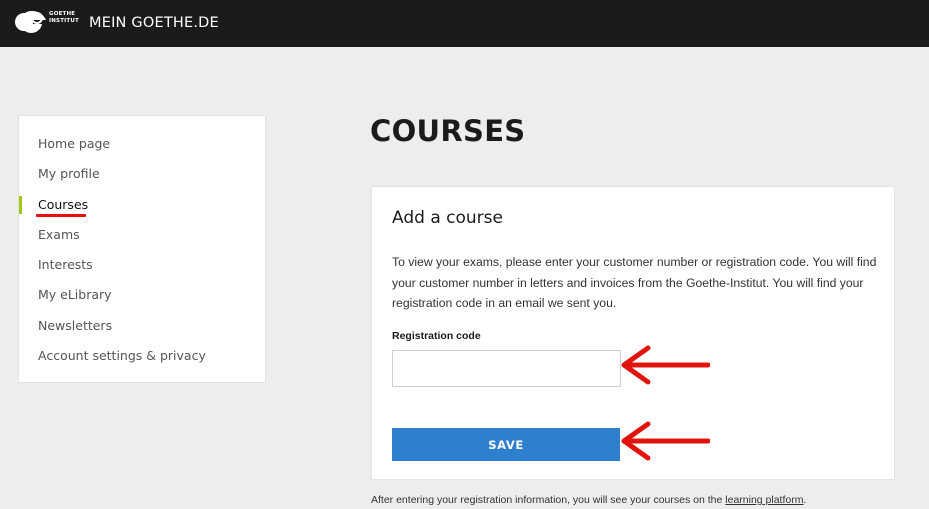  What do you see at coordinates (764, 500) in the screenshot?
I see `learning-platform-link: learning platform` at bounding box center [764, 500].